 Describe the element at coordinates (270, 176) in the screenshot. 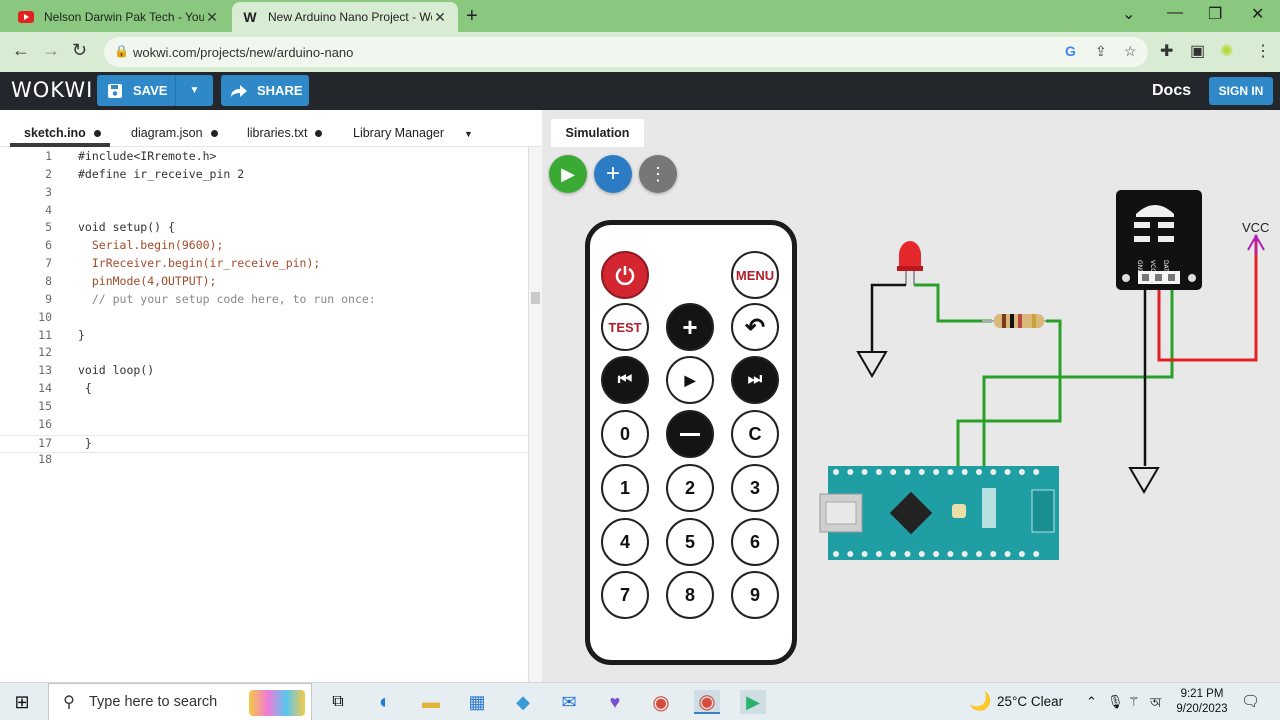

I see `code-line: 2 #define ir_receive_pin 2` at that location.